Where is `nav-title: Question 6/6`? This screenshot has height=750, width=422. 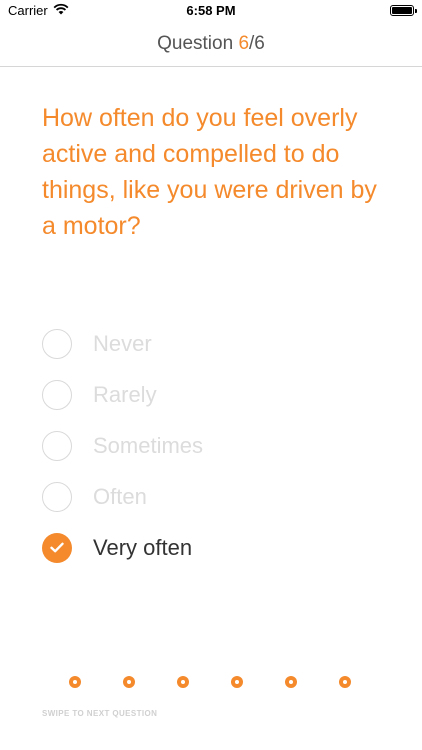 nav-title: Question 6/6 is located at coordinates (211, 43).